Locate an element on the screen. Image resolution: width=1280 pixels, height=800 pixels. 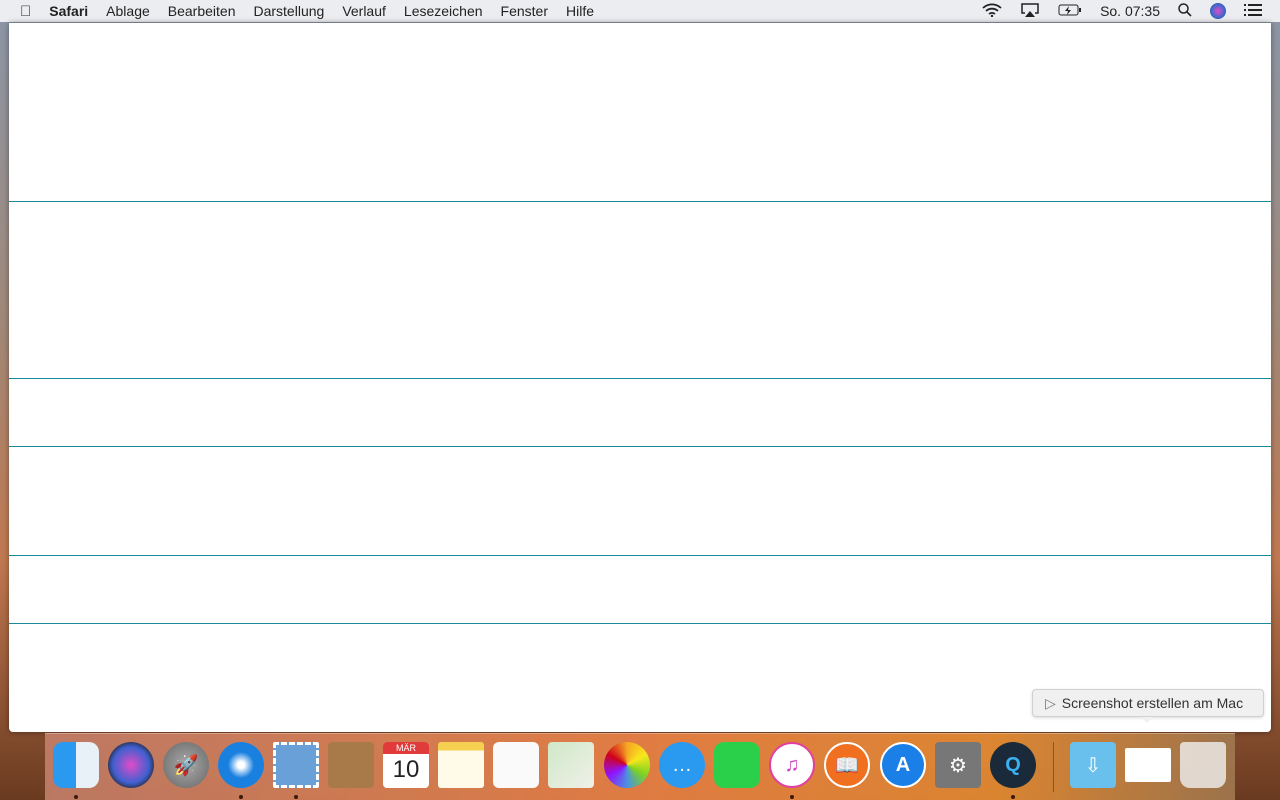
screenshot-tooltip: ▷ Screenshot erstellen am Mac is located at coordinates (1148, 706).